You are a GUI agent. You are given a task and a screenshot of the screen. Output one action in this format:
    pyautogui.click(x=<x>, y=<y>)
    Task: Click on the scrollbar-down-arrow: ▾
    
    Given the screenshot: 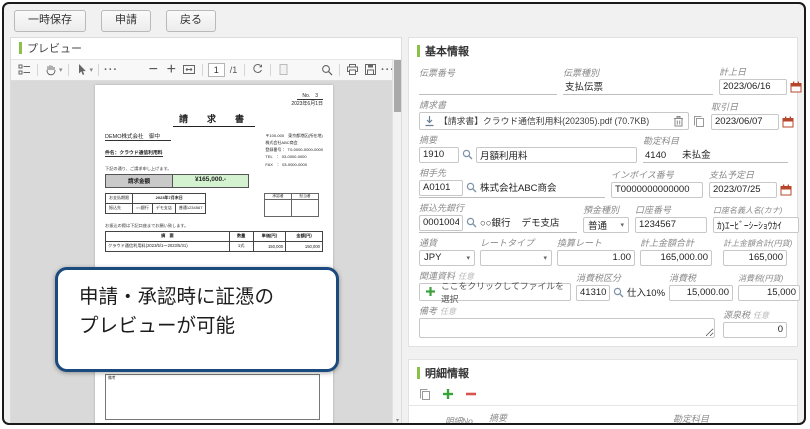 What is the action you would take?
    pyautogui.click(x=397, y=420)
    